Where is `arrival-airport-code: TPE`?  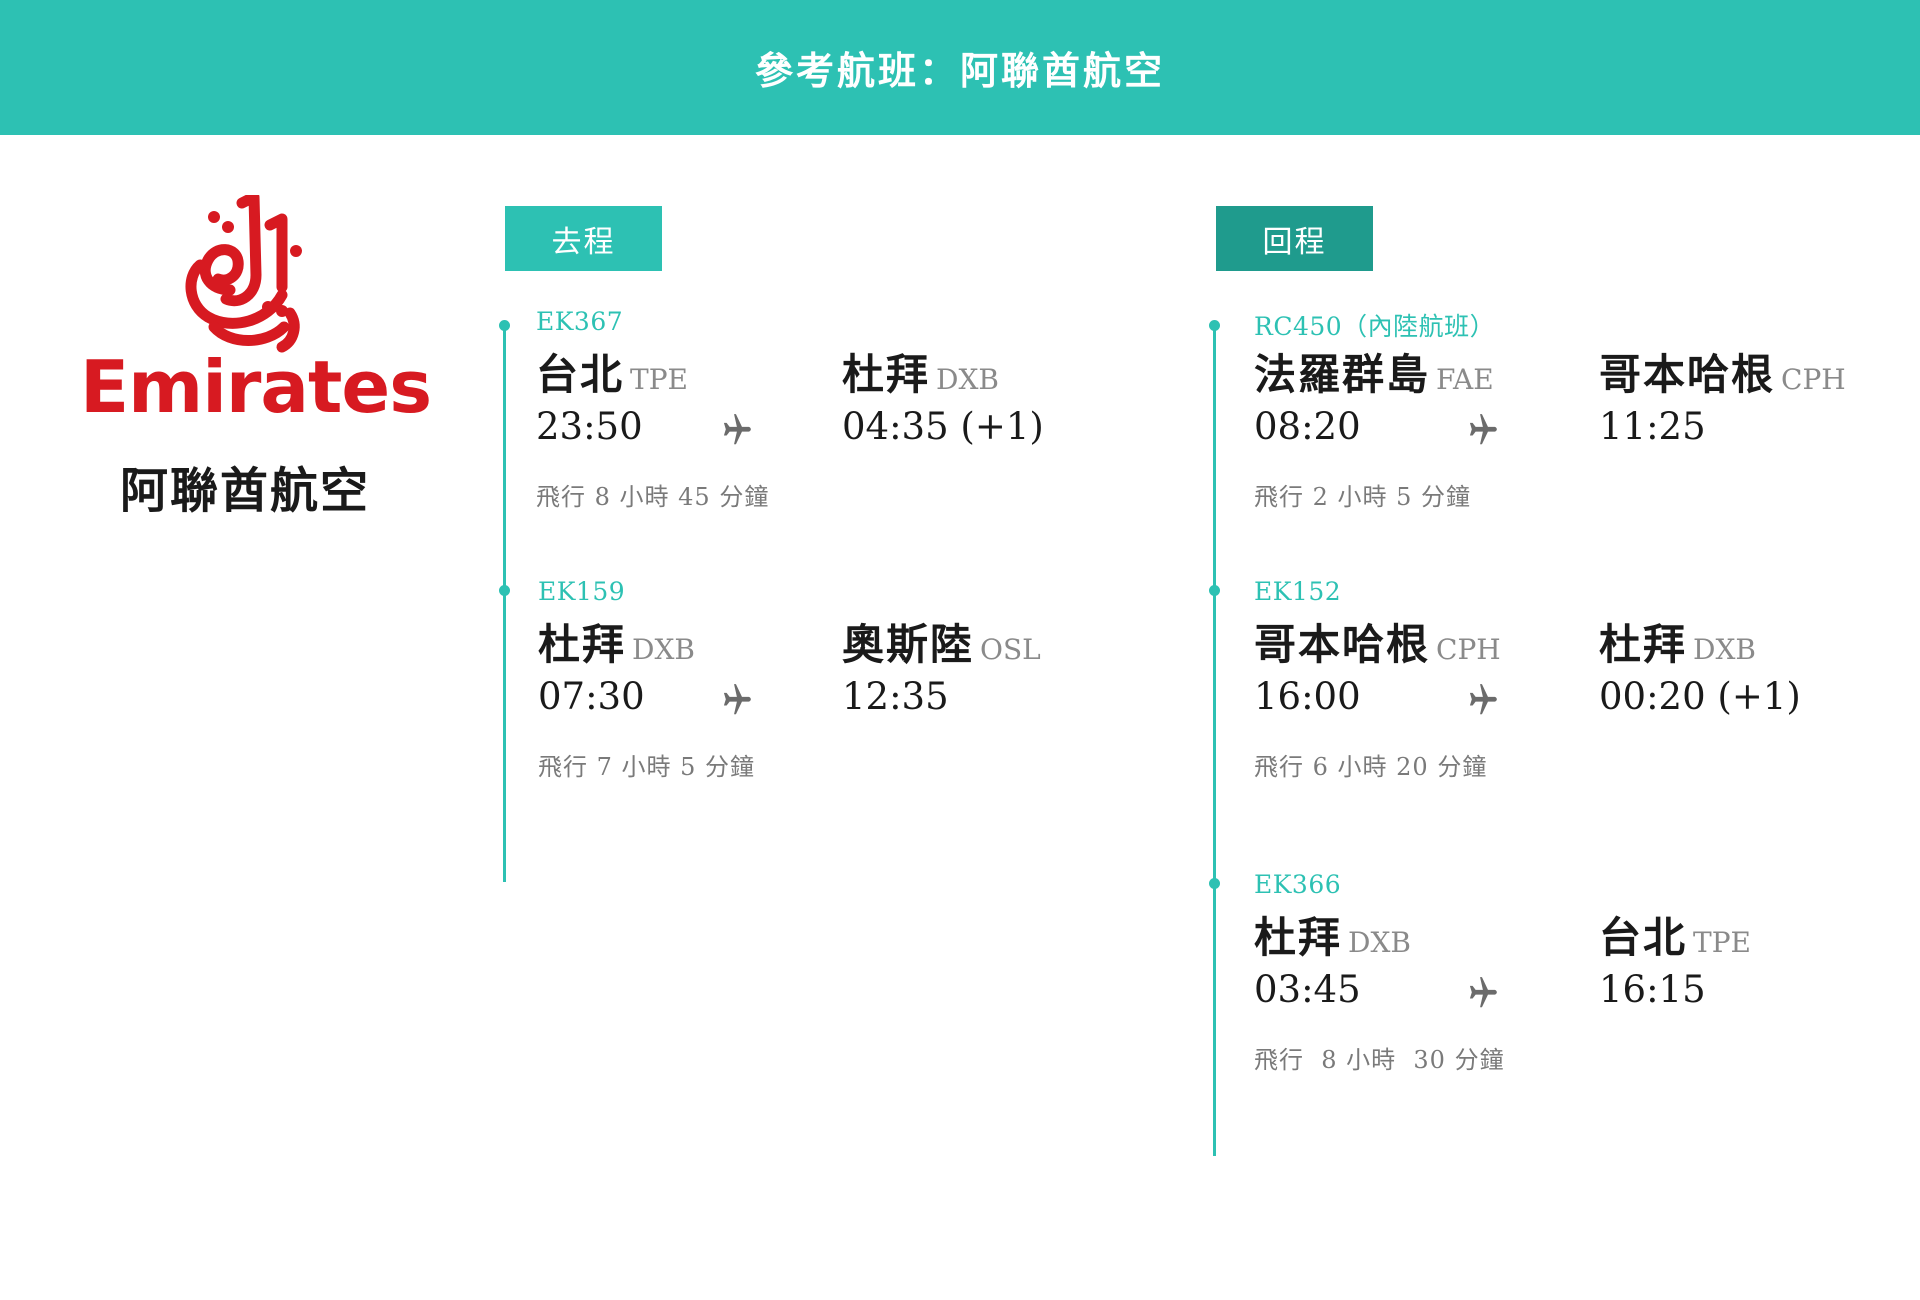
arrival-airport-code: TPE is located at coordinates (1722, 942).